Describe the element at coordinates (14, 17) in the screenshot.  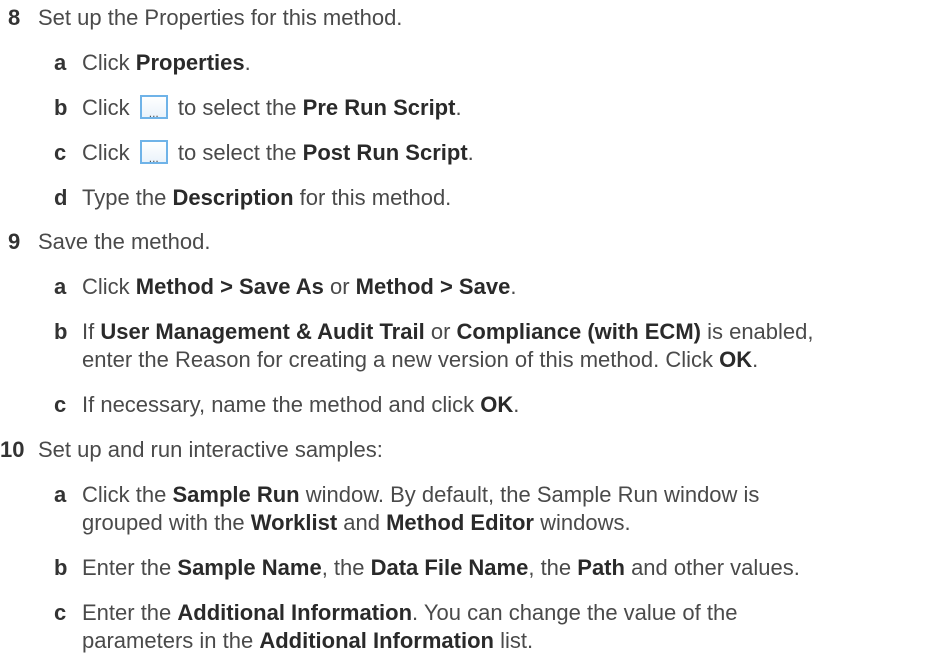
I see `step-number: 8` at that location.